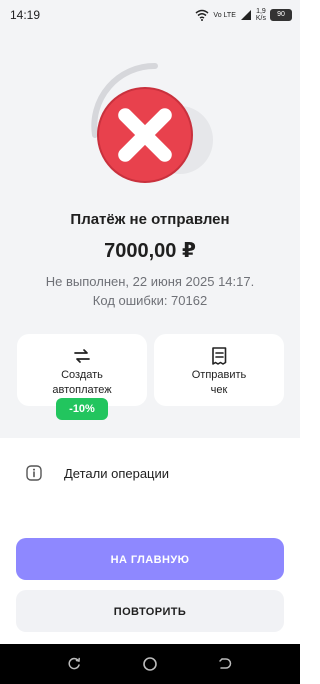  What do you see at coordinates (150, 559) in the screenshot?
I see `go-home-button: НА ГЛАВНУЮ` at bounding box center [150, 559].